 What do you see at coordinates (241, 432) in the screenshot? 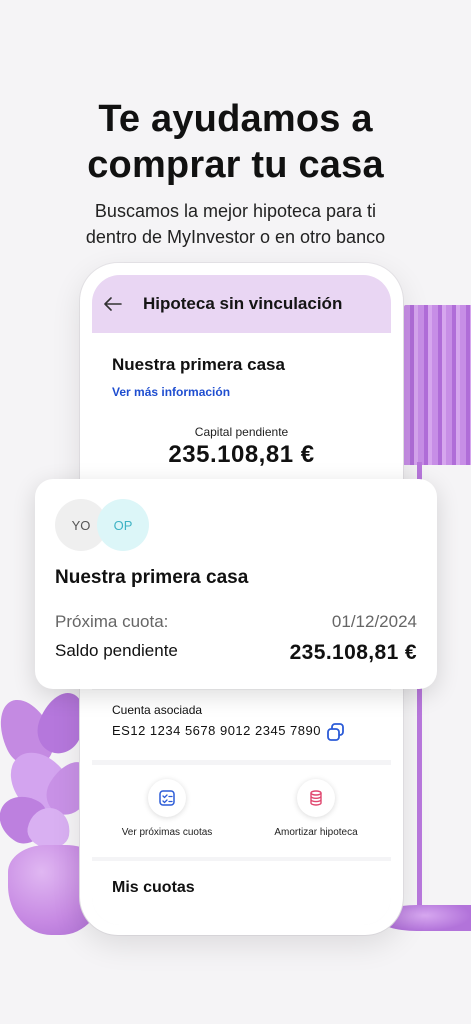
I see `capital-label: Capital pendiente` at bounding box center [241, 432].